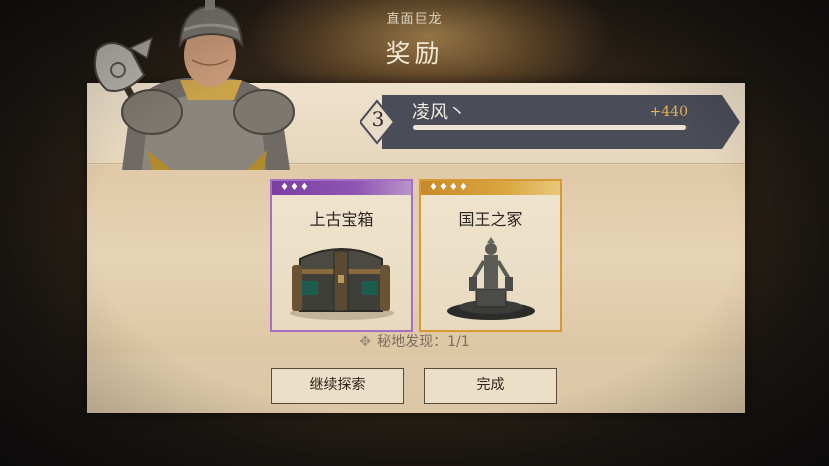 The height and width of the screenshot is (466, 829). I want to click on rarity-diamonds: ♦♦♦, so click(295, 187).